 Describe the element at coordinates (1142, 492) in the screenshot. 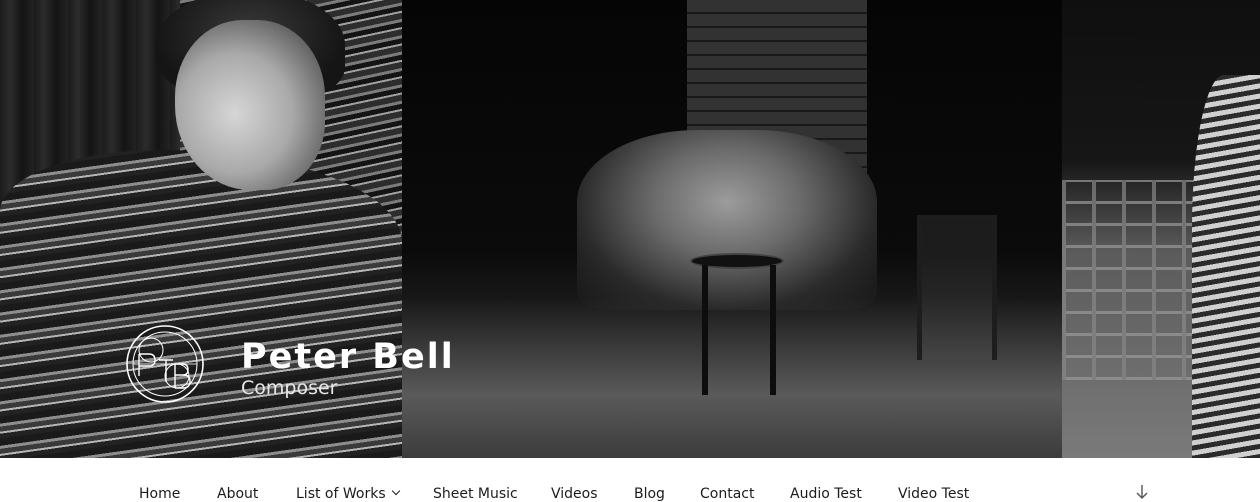

I see `arrow-down-icon` at that location.